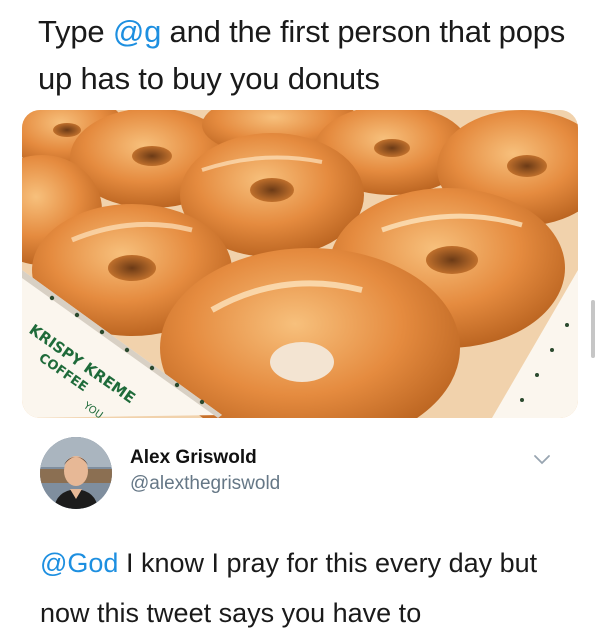  I want to click on reply-mention-link: @God, so click(79, 563).